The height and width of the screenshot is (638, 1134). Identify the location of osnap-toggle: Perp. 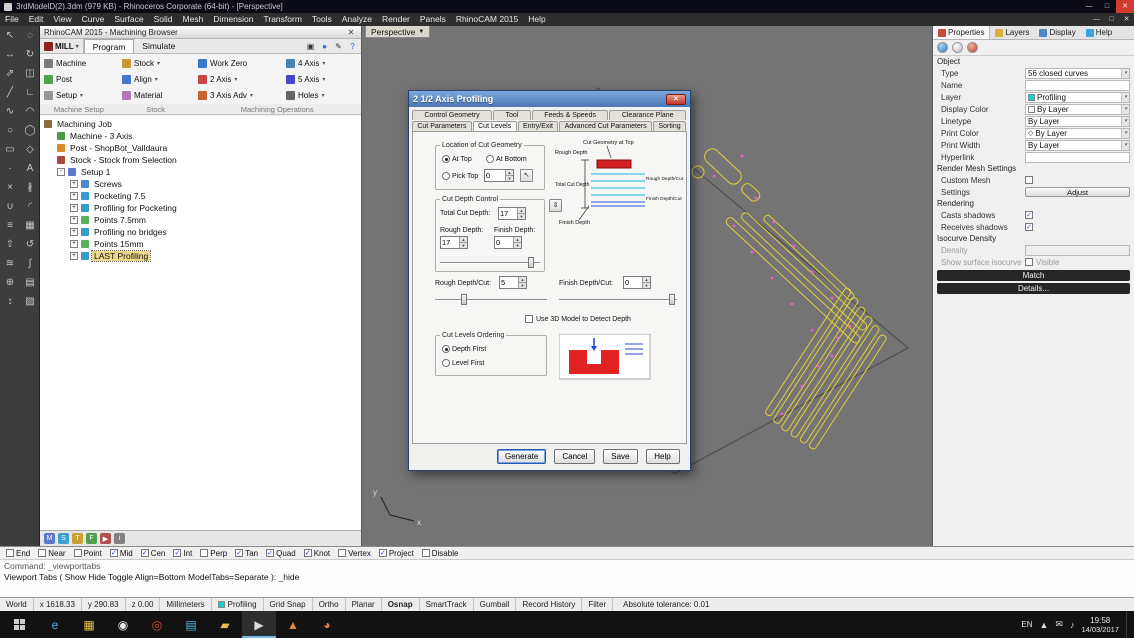
(213, 553).